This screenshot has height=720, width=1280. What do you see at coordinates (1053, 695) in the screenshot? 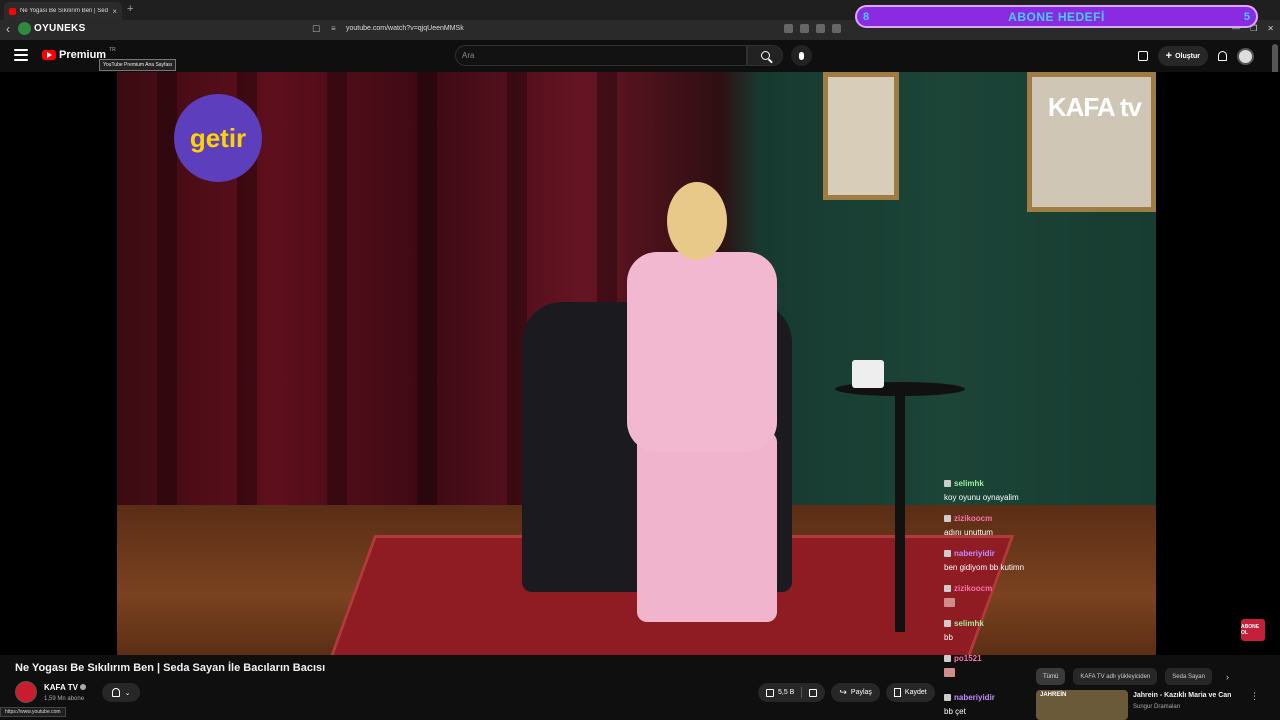
I see `thumbnail-text: JAHREİN` at bounding box center [1053, 695].